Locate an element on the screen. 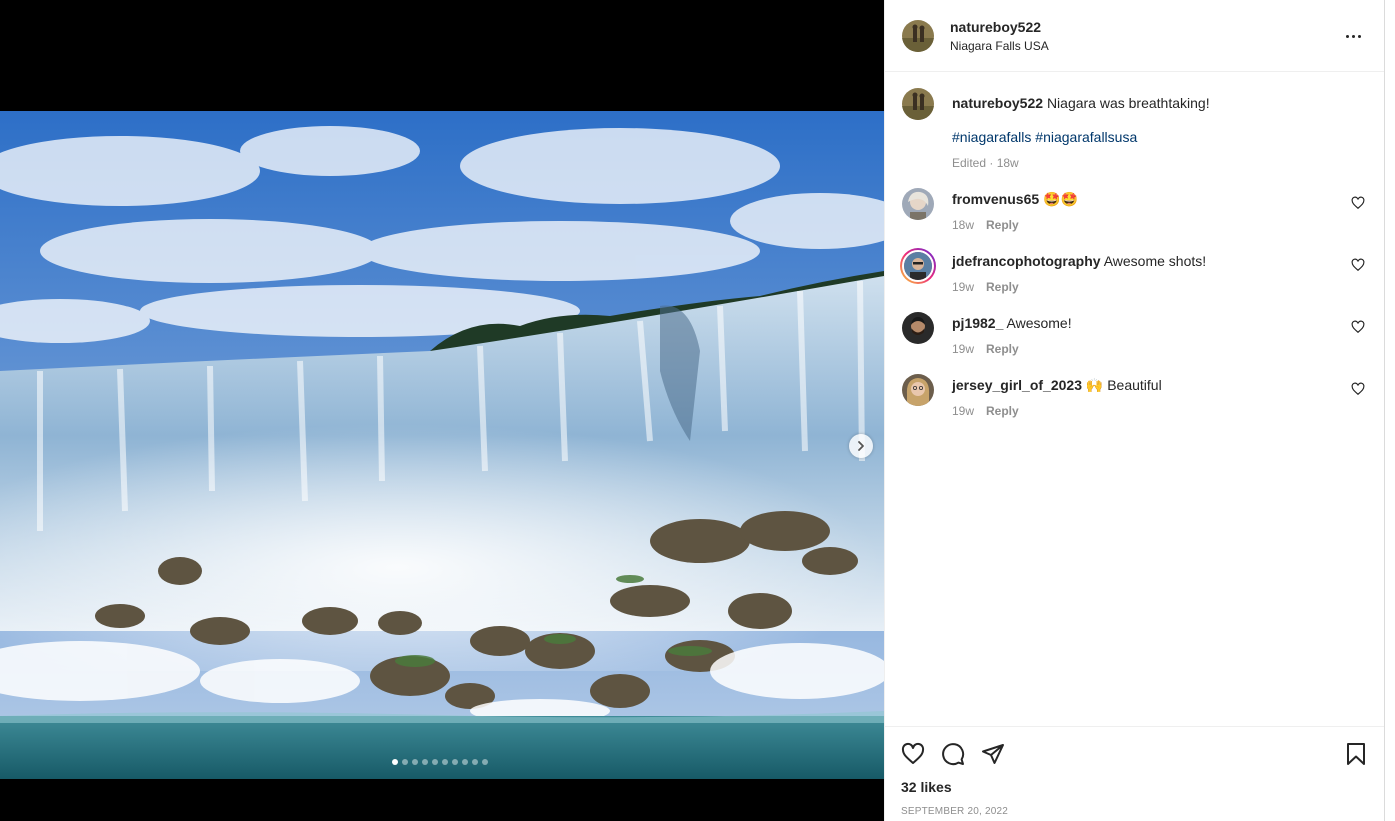  chevron-right-icon is located at coordinates (861, 446).